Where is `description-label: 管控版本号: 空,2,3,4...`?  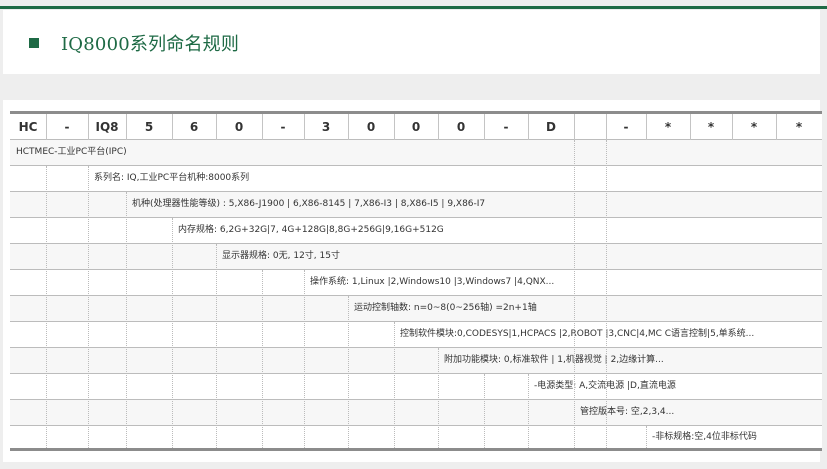
description-label: 管控版本号: 空,2,3,4... is located at coordinates (624, 412).